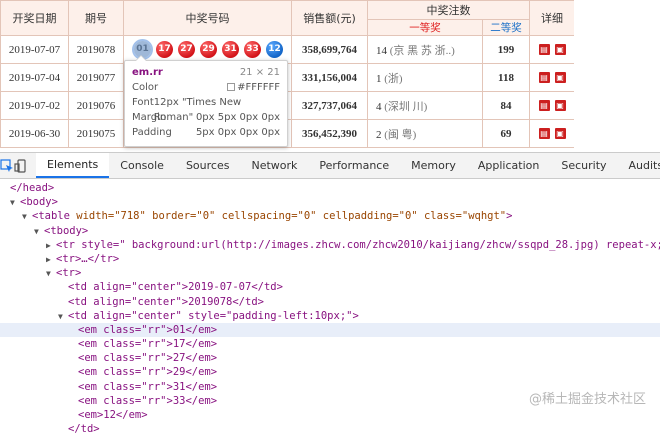 This screenshot has width=660, height=436. What do you see at coordinates (34, 18) in the screenshot?
I see `header-date: 开奖日期` at bounding box center [34, 18].